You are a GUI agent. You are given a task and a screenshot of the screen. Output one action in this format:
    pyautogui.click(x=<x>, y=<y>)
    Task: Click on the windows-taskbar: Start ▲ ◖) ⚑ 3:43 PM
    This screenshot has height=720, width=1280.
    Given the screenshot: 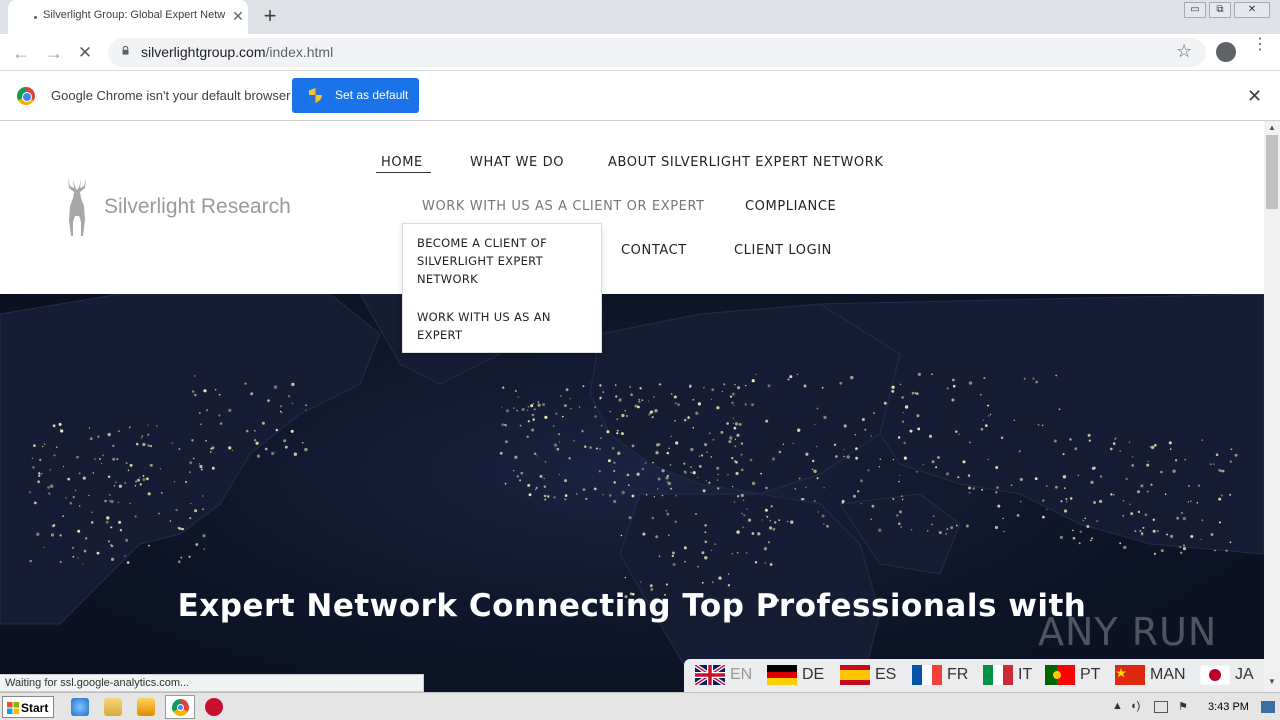 What is the action you would take?
    pyautogui.click(x=640, y=706)
    